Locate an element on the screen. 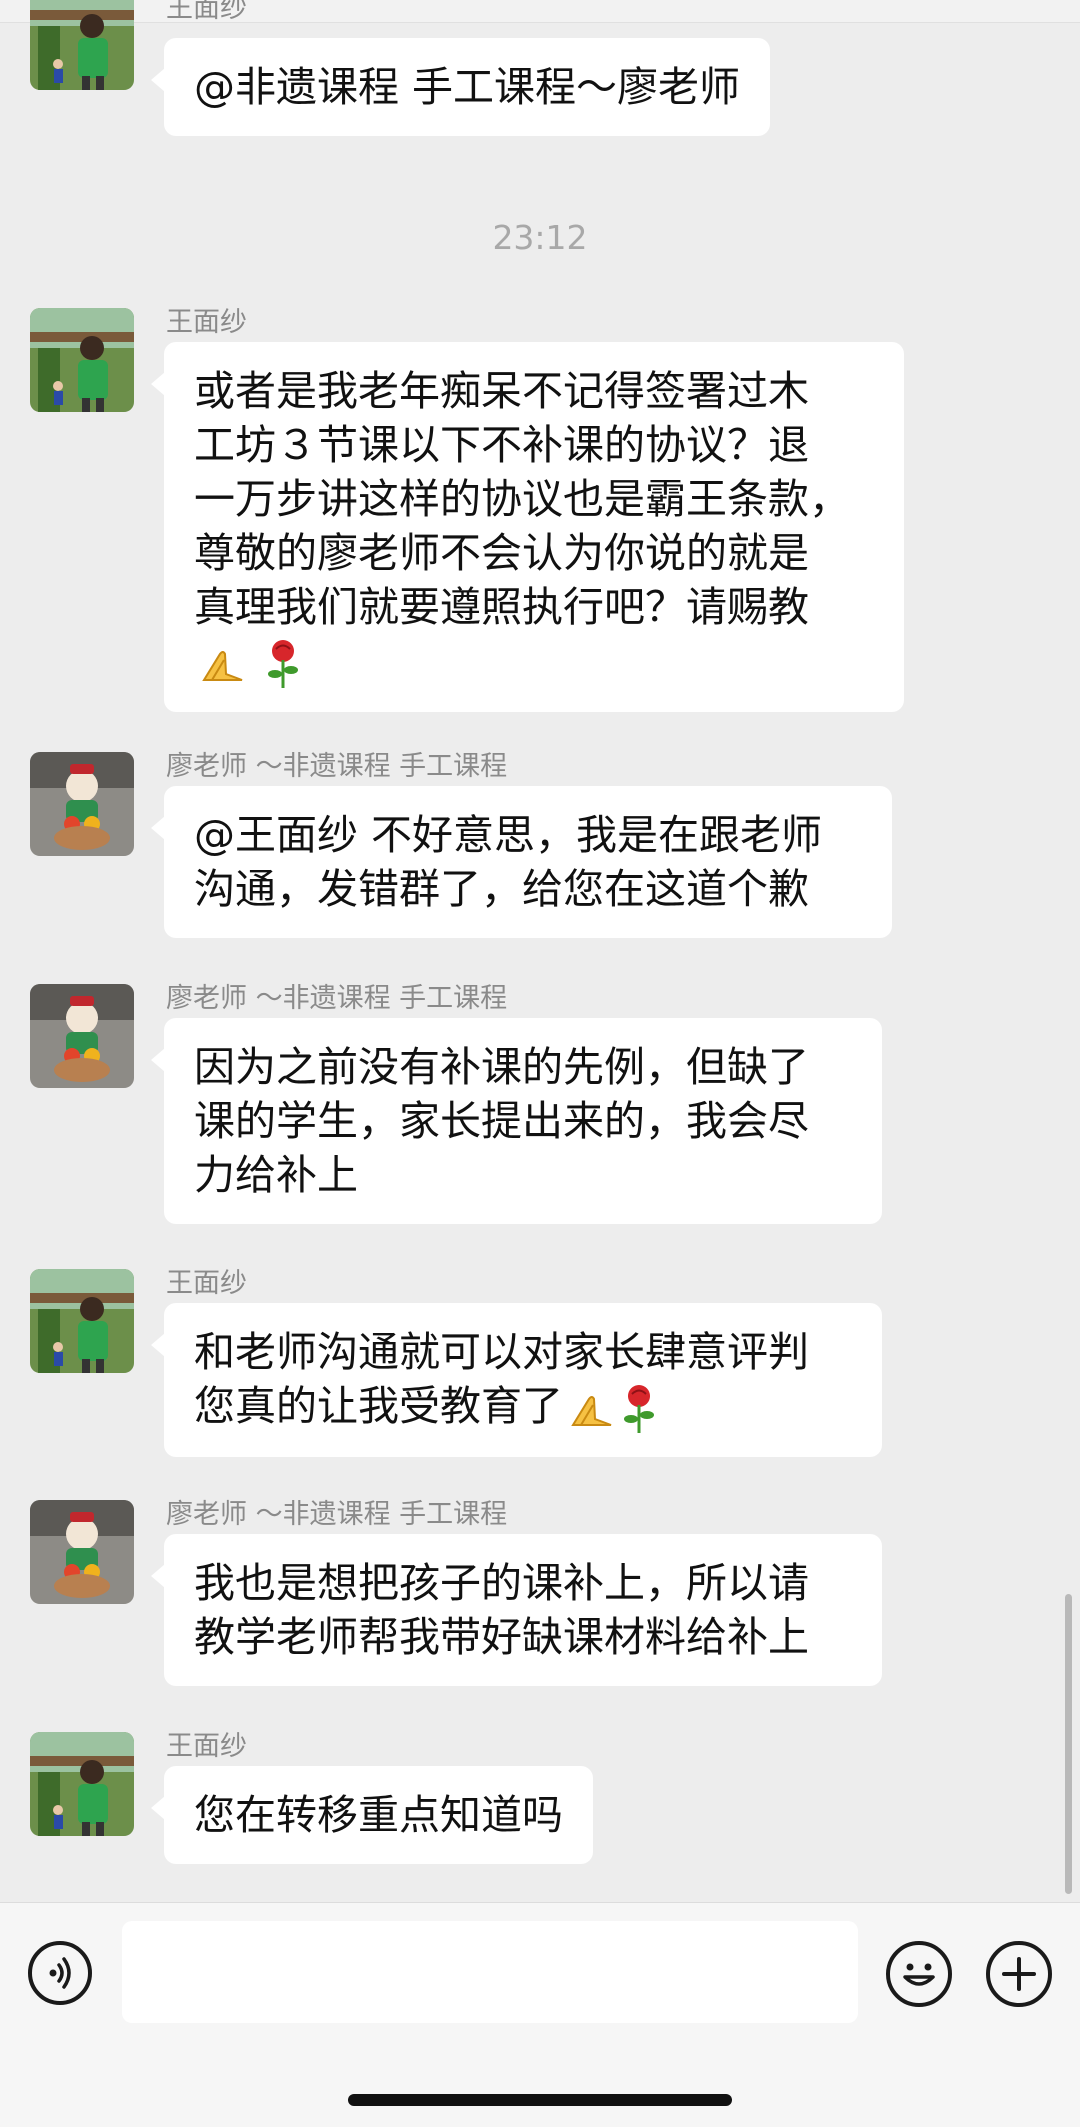  chat-scrollbar is located at coordinates (1068, 1744).